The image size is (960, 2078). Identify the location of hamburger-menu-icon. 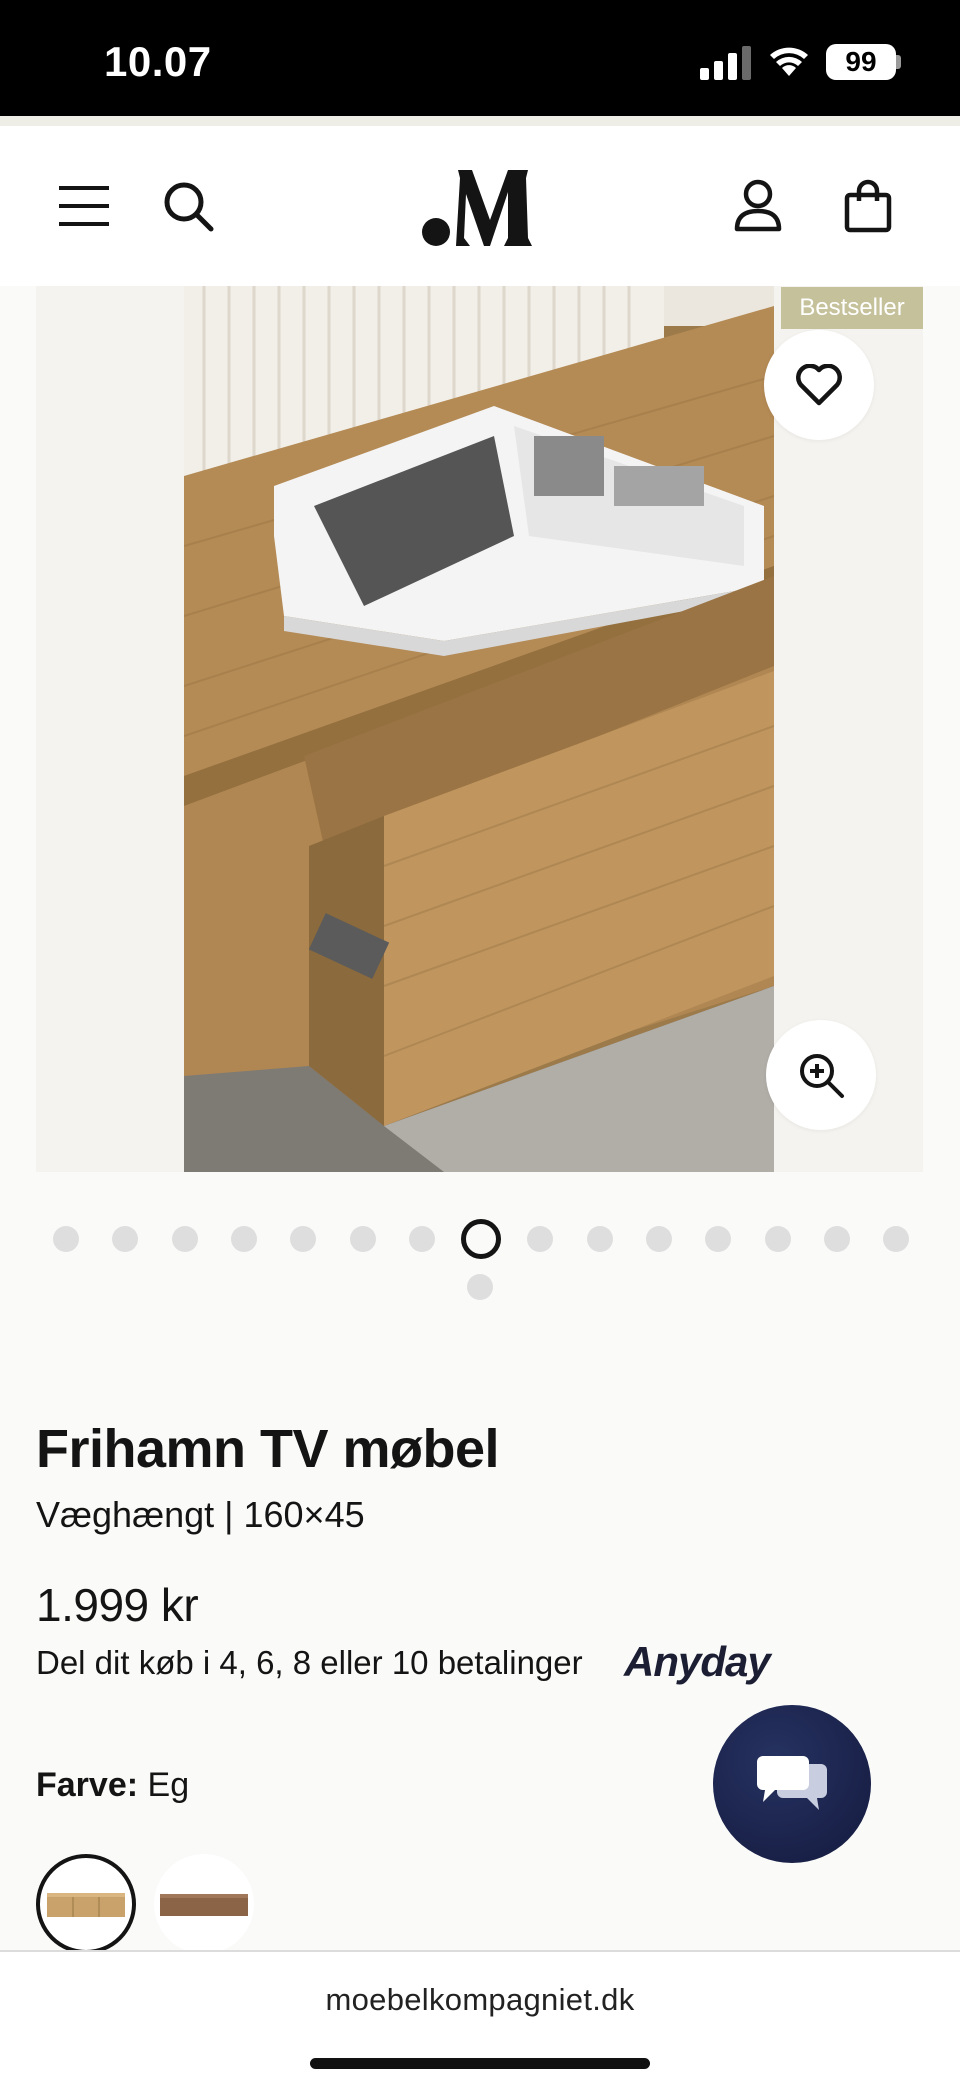
(84, 206).